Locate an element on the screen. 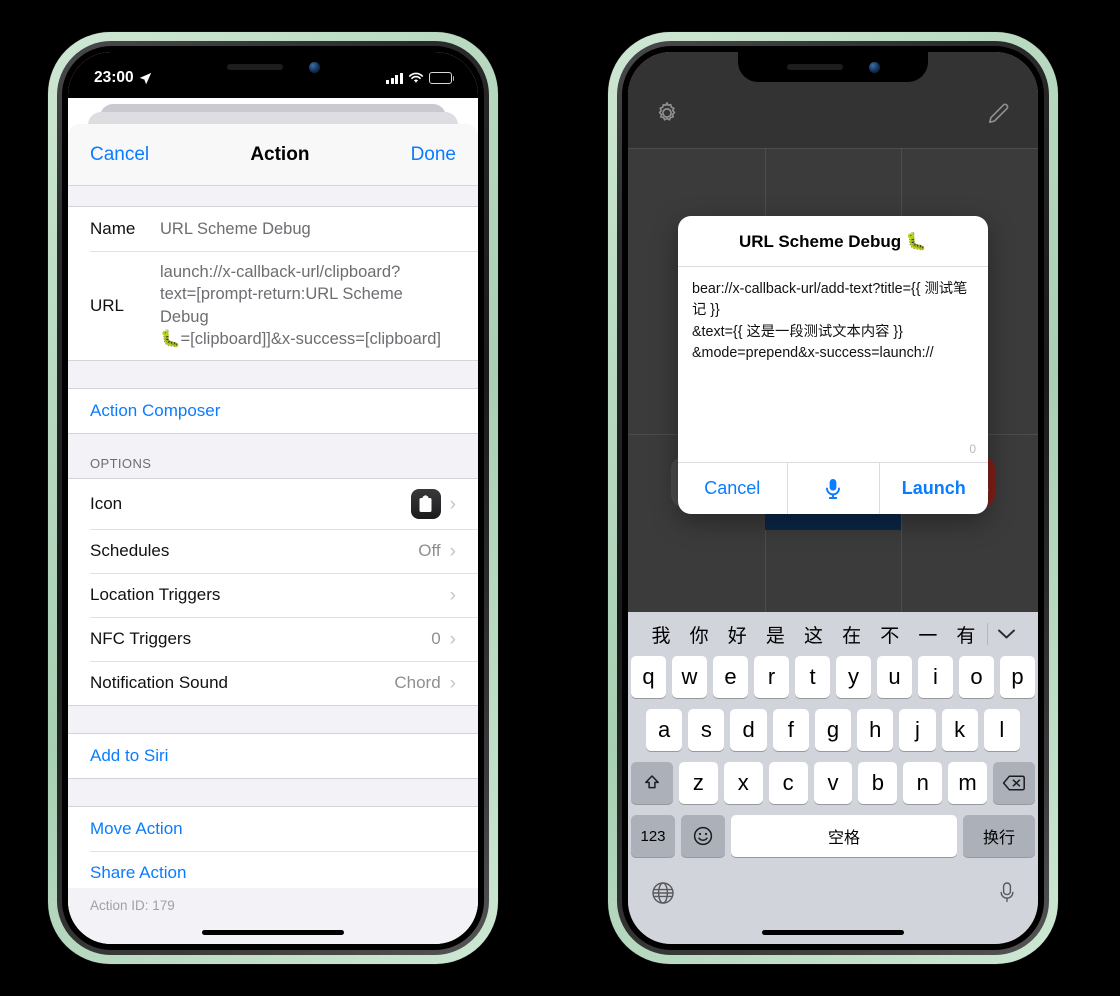  key-e: e is located at coordinates (730, 677).